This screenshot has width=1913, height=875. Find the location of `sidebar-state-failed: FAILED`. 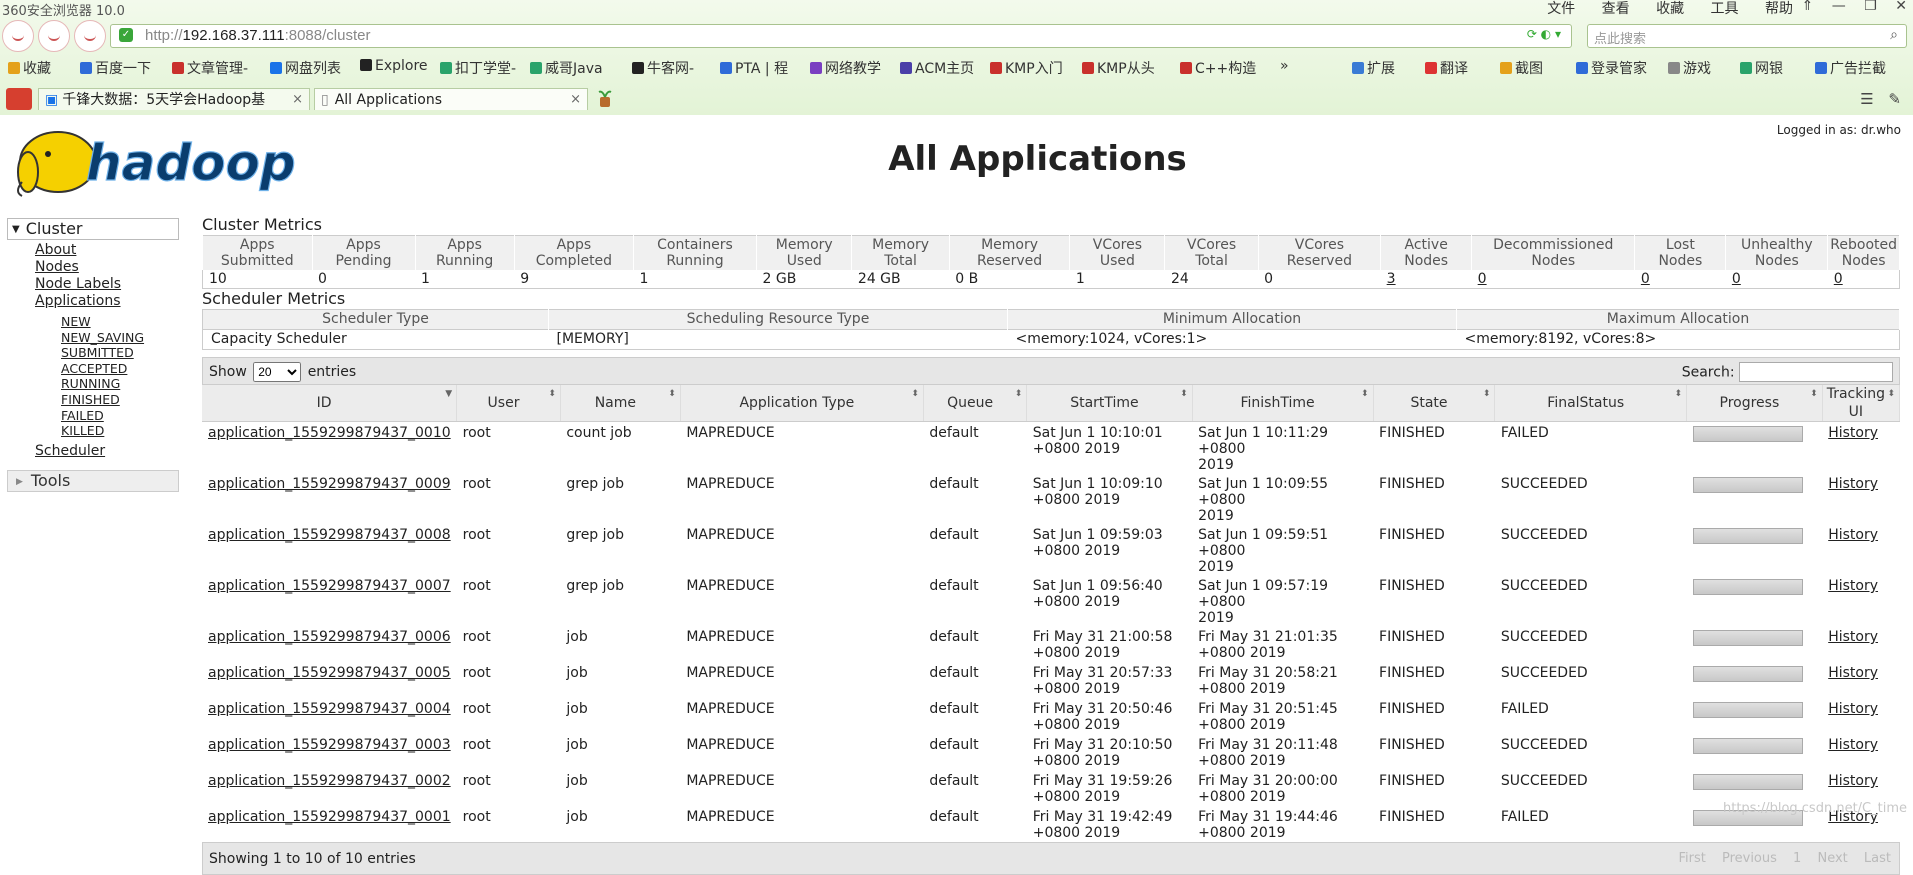

sidebar-state-failed: FAILED is located at coordinates (82, 415).